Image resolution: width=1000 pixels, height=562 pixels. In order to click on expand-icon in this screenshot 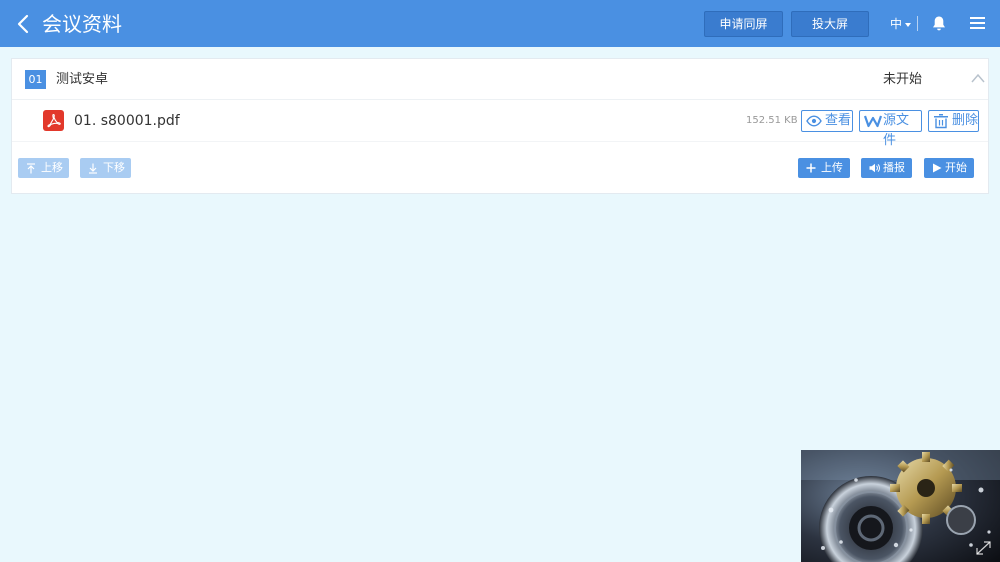, I will do `click(983, 548)`.